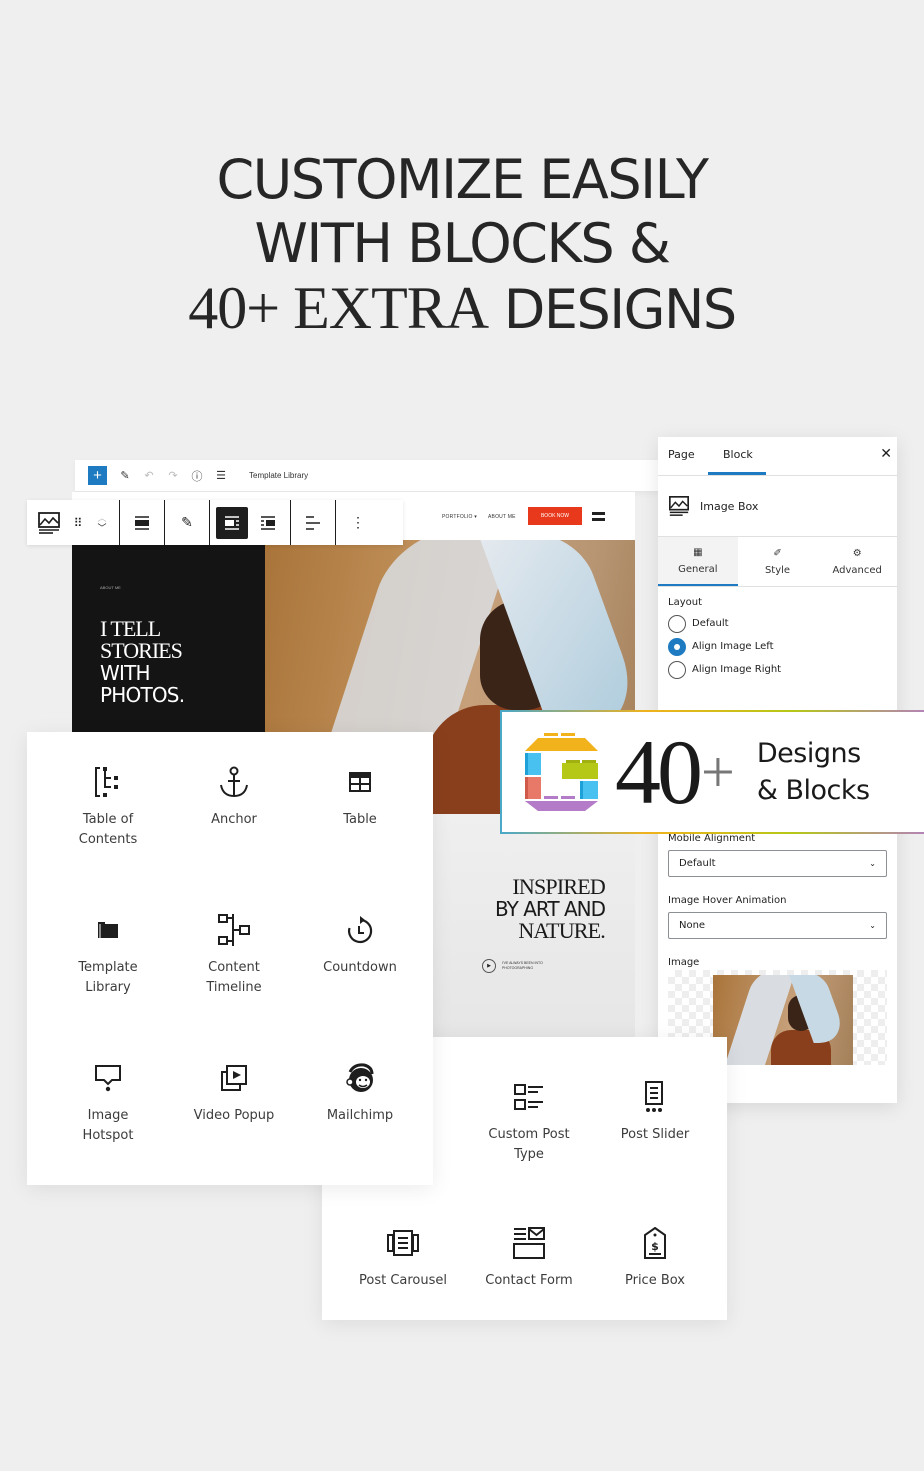 This screenshot has width=924, height=1471. I want to click on subtab-general: ▦ General, so click(698, 561).